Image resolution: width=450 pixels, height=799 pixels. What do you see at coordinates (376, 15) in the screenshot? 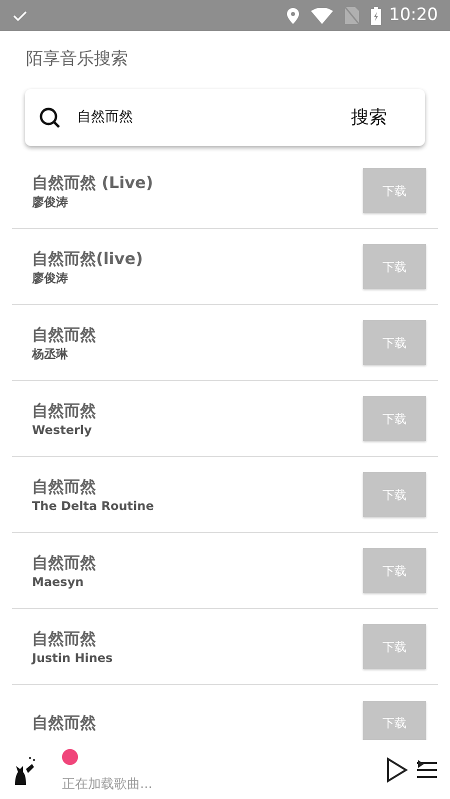
I see `battery-icon` at bounding box center [376, 15].